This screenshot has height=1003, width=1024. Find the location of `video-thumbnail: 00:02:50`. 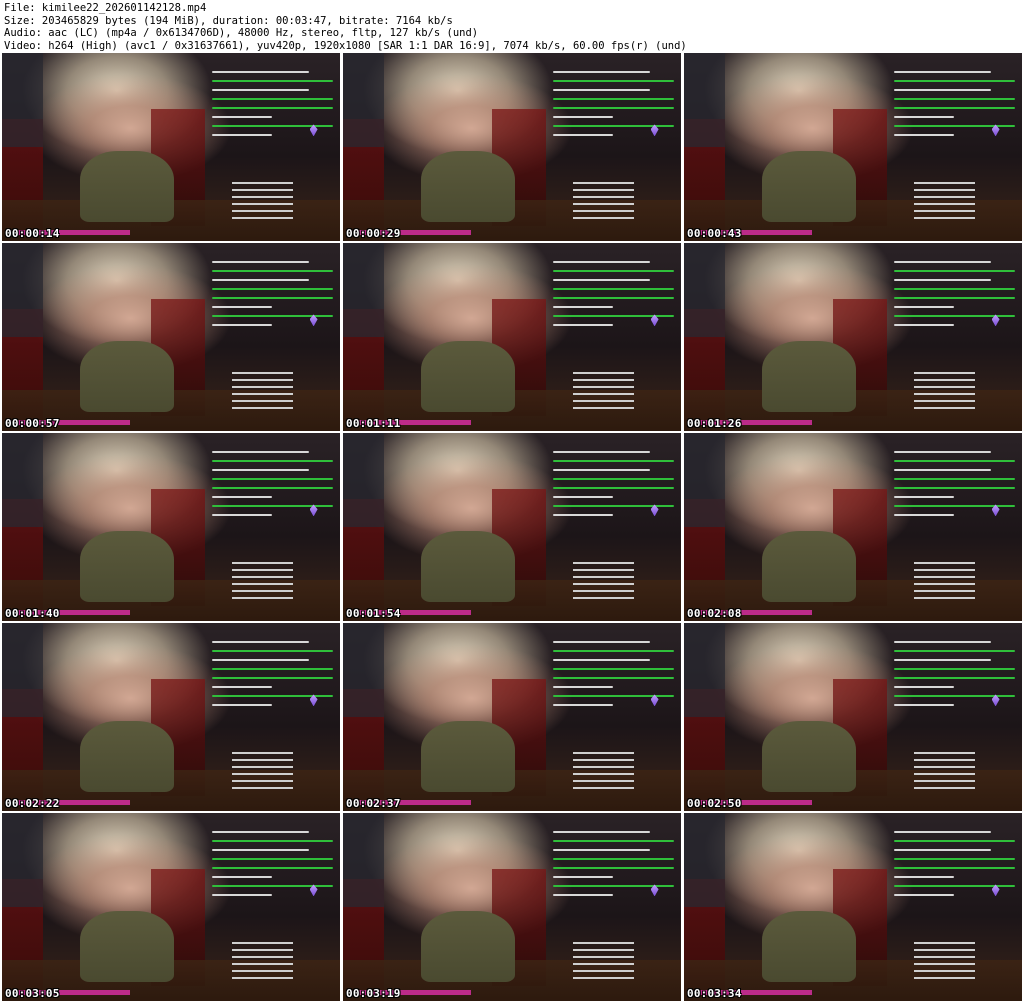

video-thumbnail: 00:02:50 is located at coordinates (853, 717).